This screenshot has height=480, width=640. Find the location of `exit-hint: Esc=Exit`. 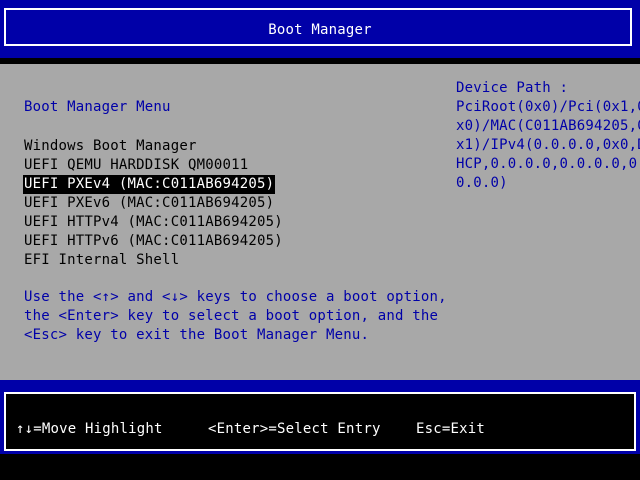

exit-hint: Esc=Exit is located at coordinates (451, 429).